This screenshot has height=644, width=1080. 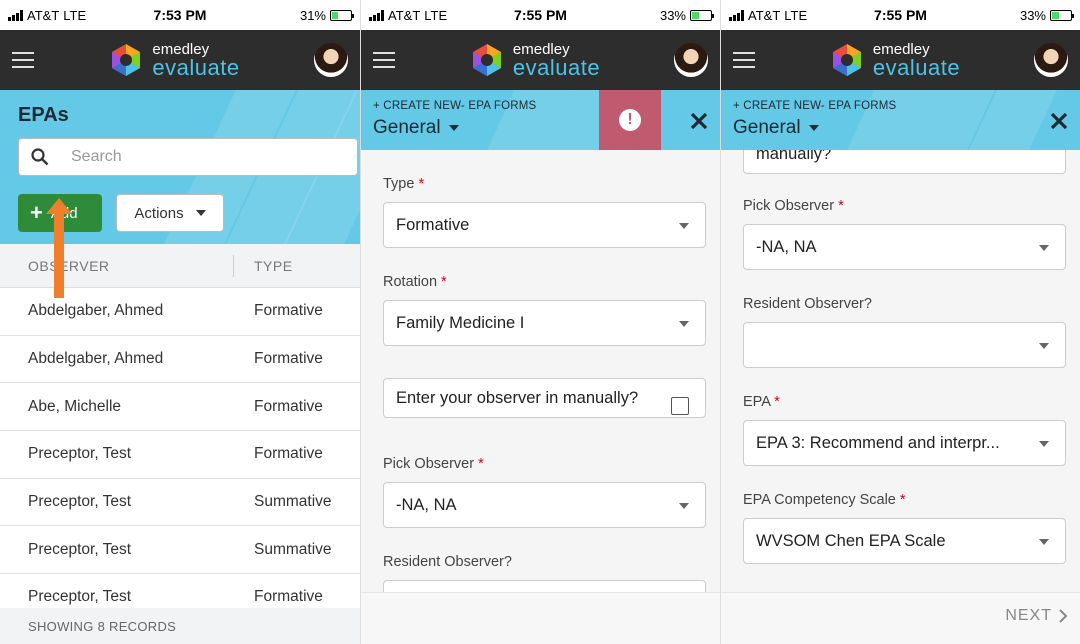 What do you see at coordinates (159, 213) in the screenshot?
I see `actions-label: Actions` at bounding box center [159, 213].